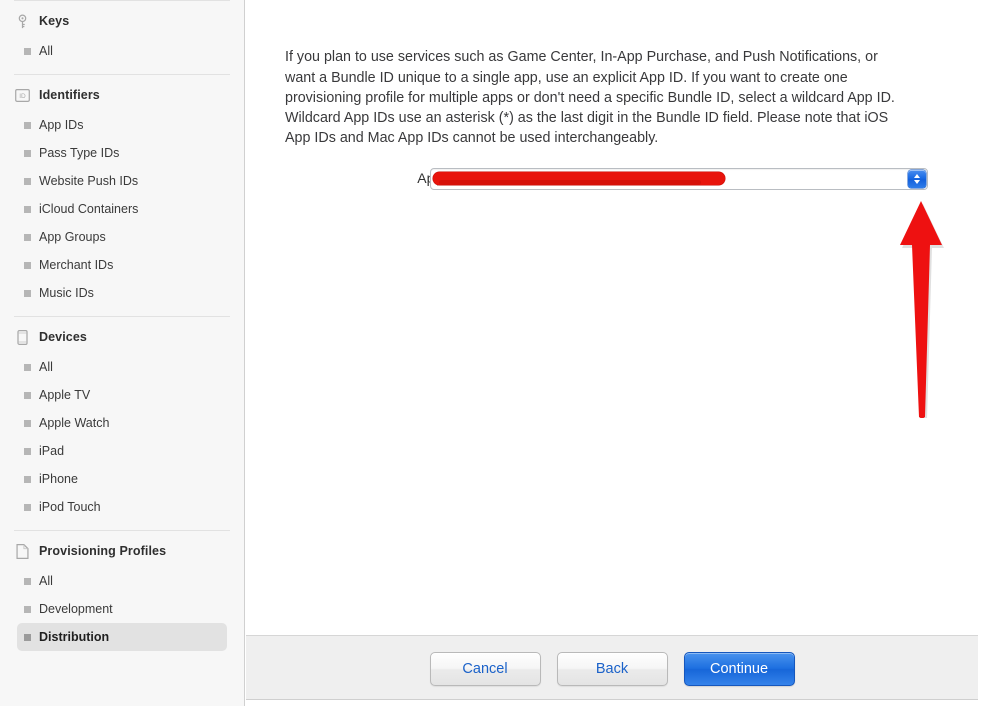 The width and height of the screenshot is (985, 706). Describe the element at coordinates (122, 51) in the screenshot. I see `sidebar-item-keys-all: All` at that location.